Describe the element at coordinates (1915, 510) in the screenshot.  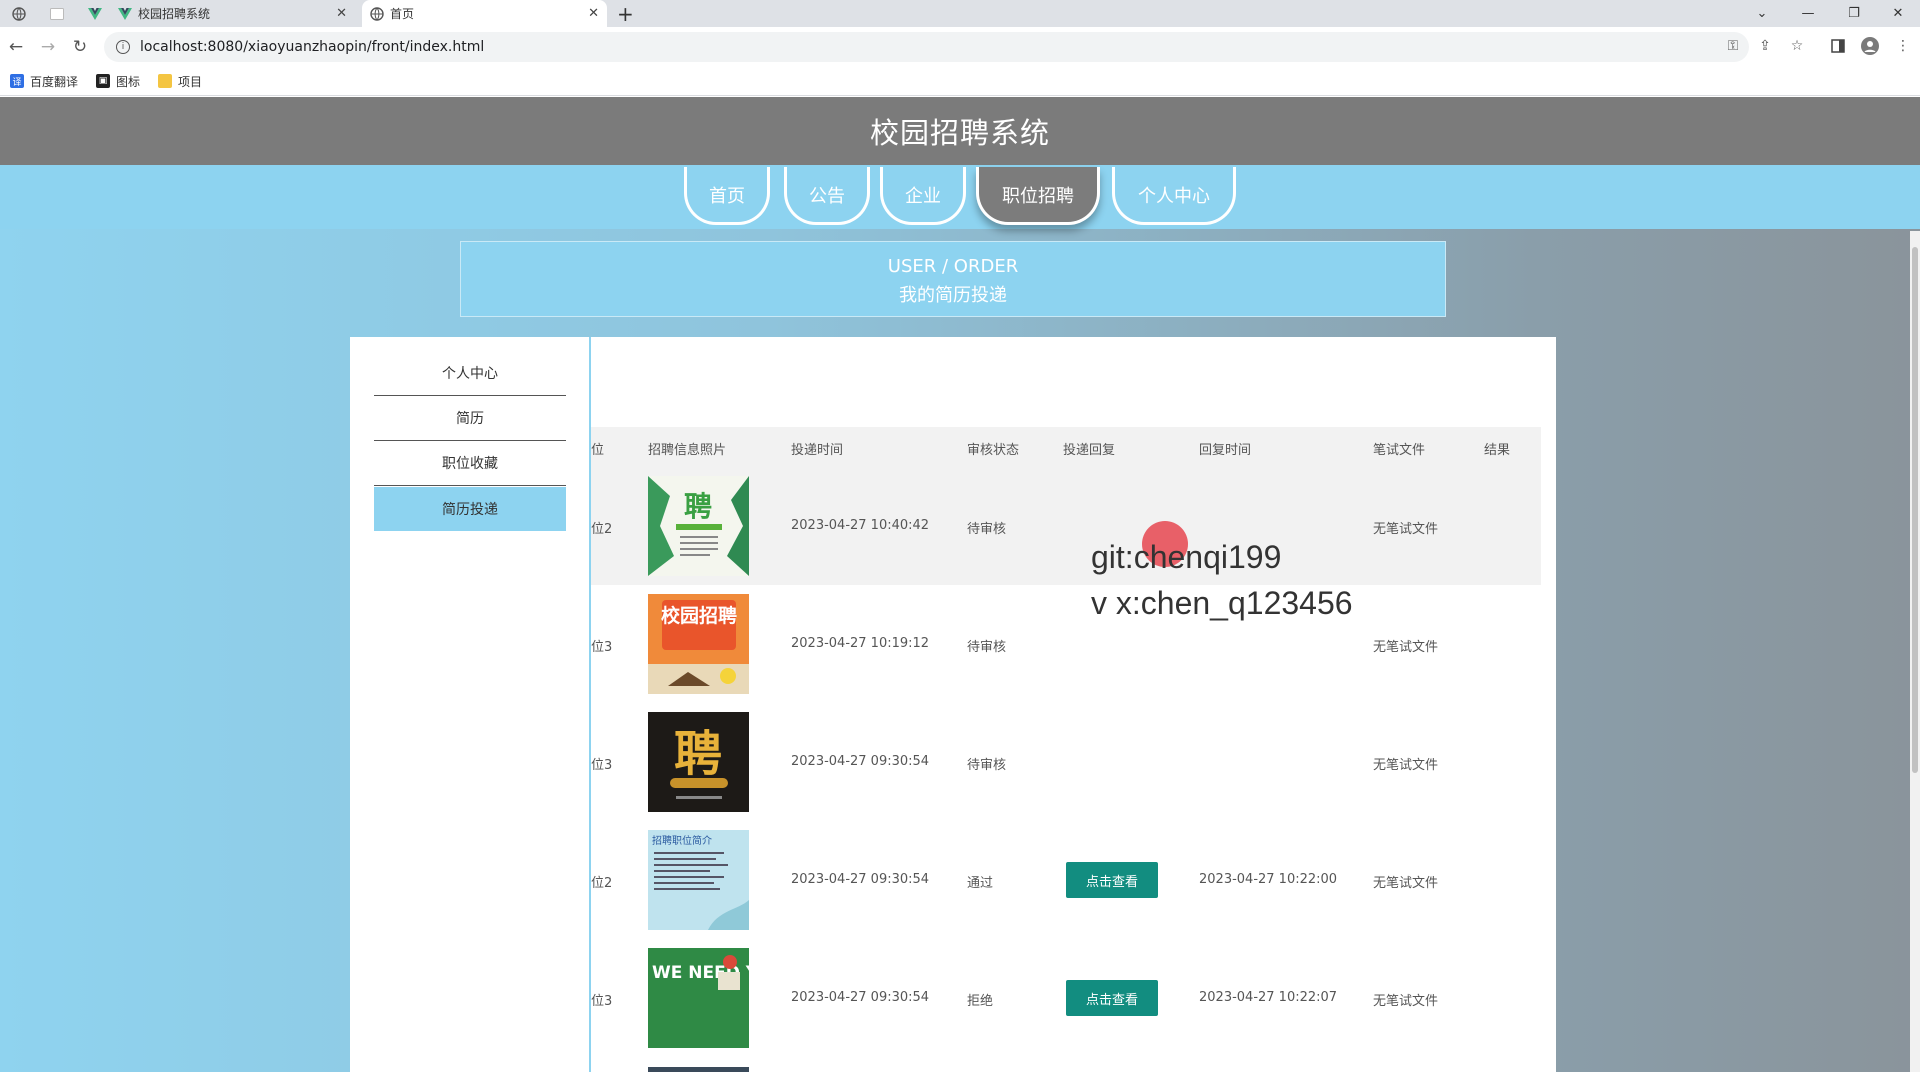
I see `scrollbar-thumb` at that location.